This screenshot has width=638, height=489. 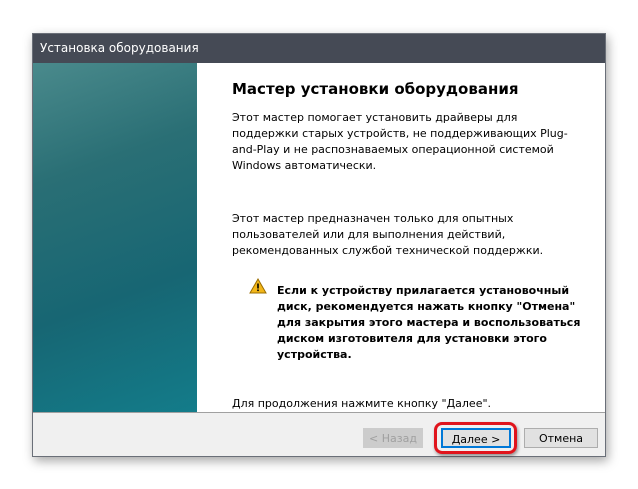 I want to click on window-title: Установка оборудования, so click(x=319, y=48).